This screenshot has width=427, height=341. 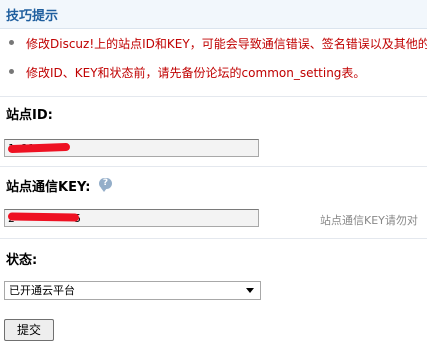 What do you see at coordinates (29, 115) in the screenshot?
I see `site-id-label: 站点ID:` at bounding box center [29, 115].